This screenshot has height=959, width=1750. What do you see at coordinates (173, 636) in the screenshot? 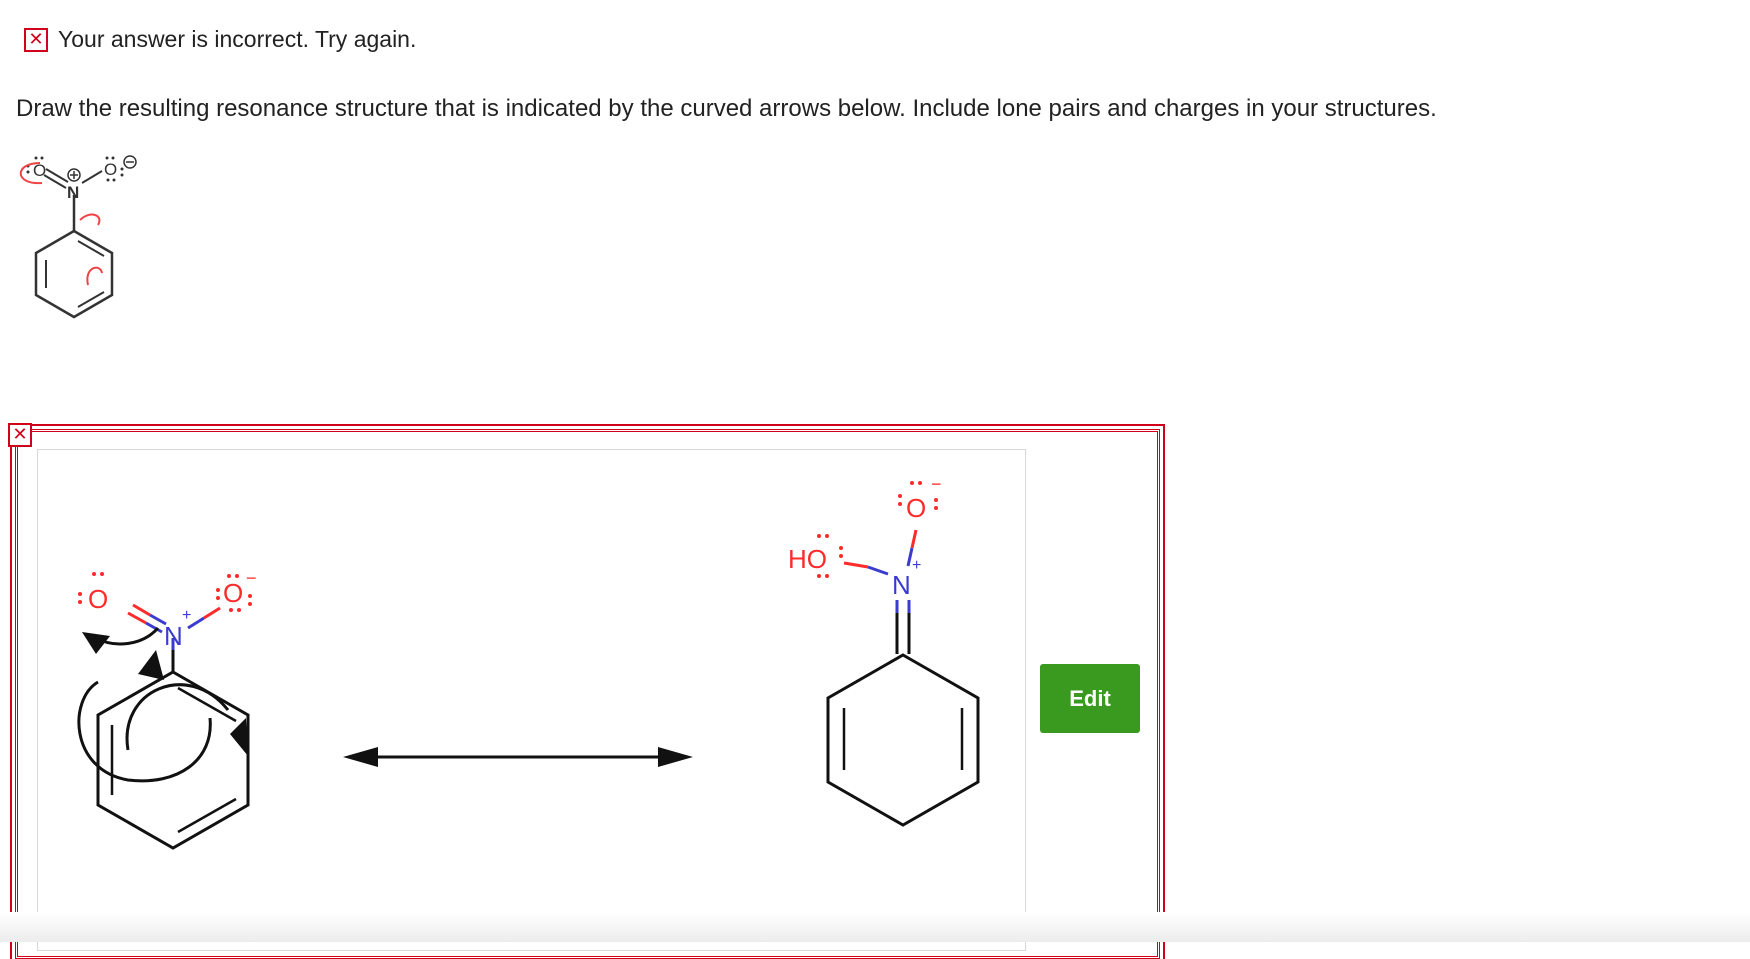
I see `left-nitrogen: N` at bounding box center [173, 636].